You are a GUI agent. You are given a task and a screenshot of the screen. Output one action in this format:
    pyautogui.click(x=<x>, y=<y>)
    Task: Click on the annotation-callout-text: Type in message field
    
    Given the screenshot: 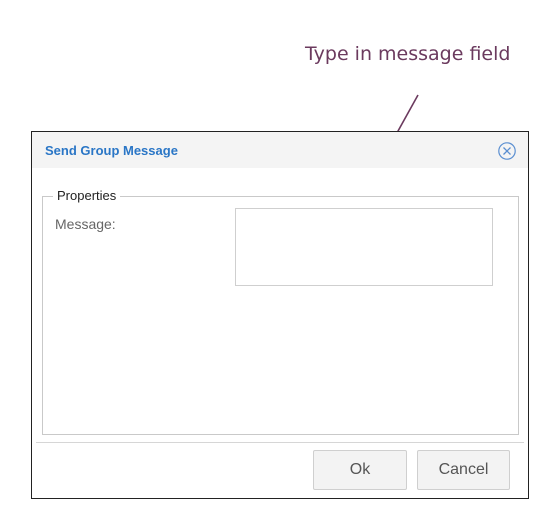 What is the action you would take?
    pyautogui.click(x=408, y=54)
    